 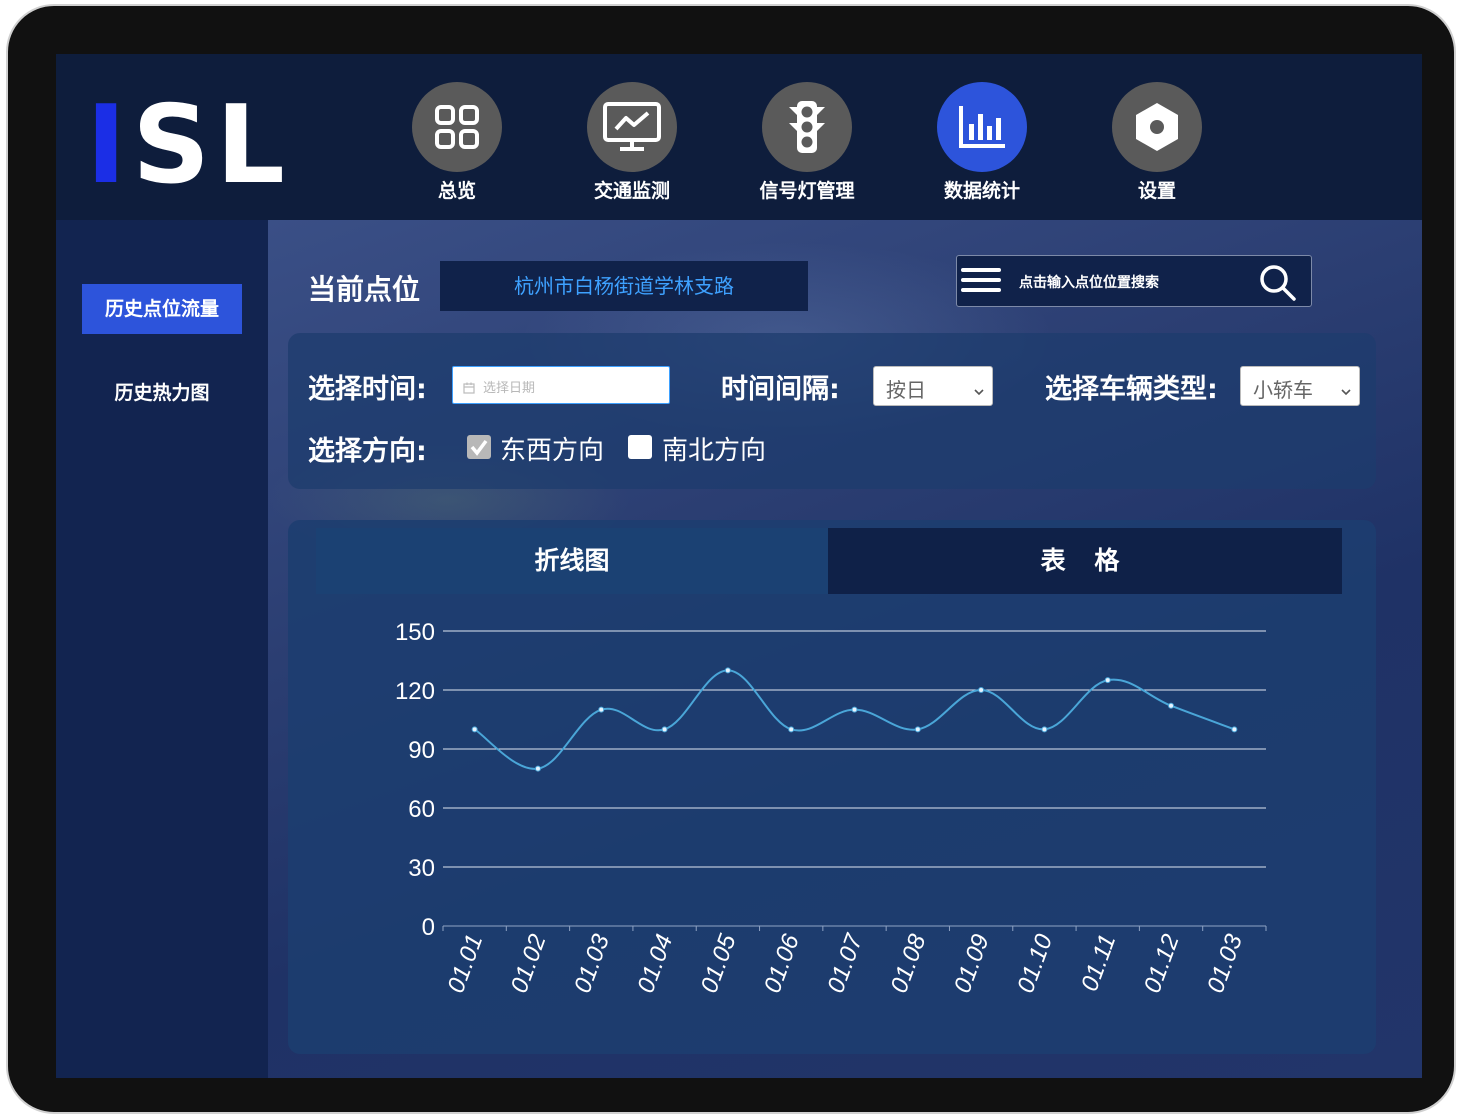 I want to click on nav-signal-management: 信号灯管理, so click(x=807, y=142).